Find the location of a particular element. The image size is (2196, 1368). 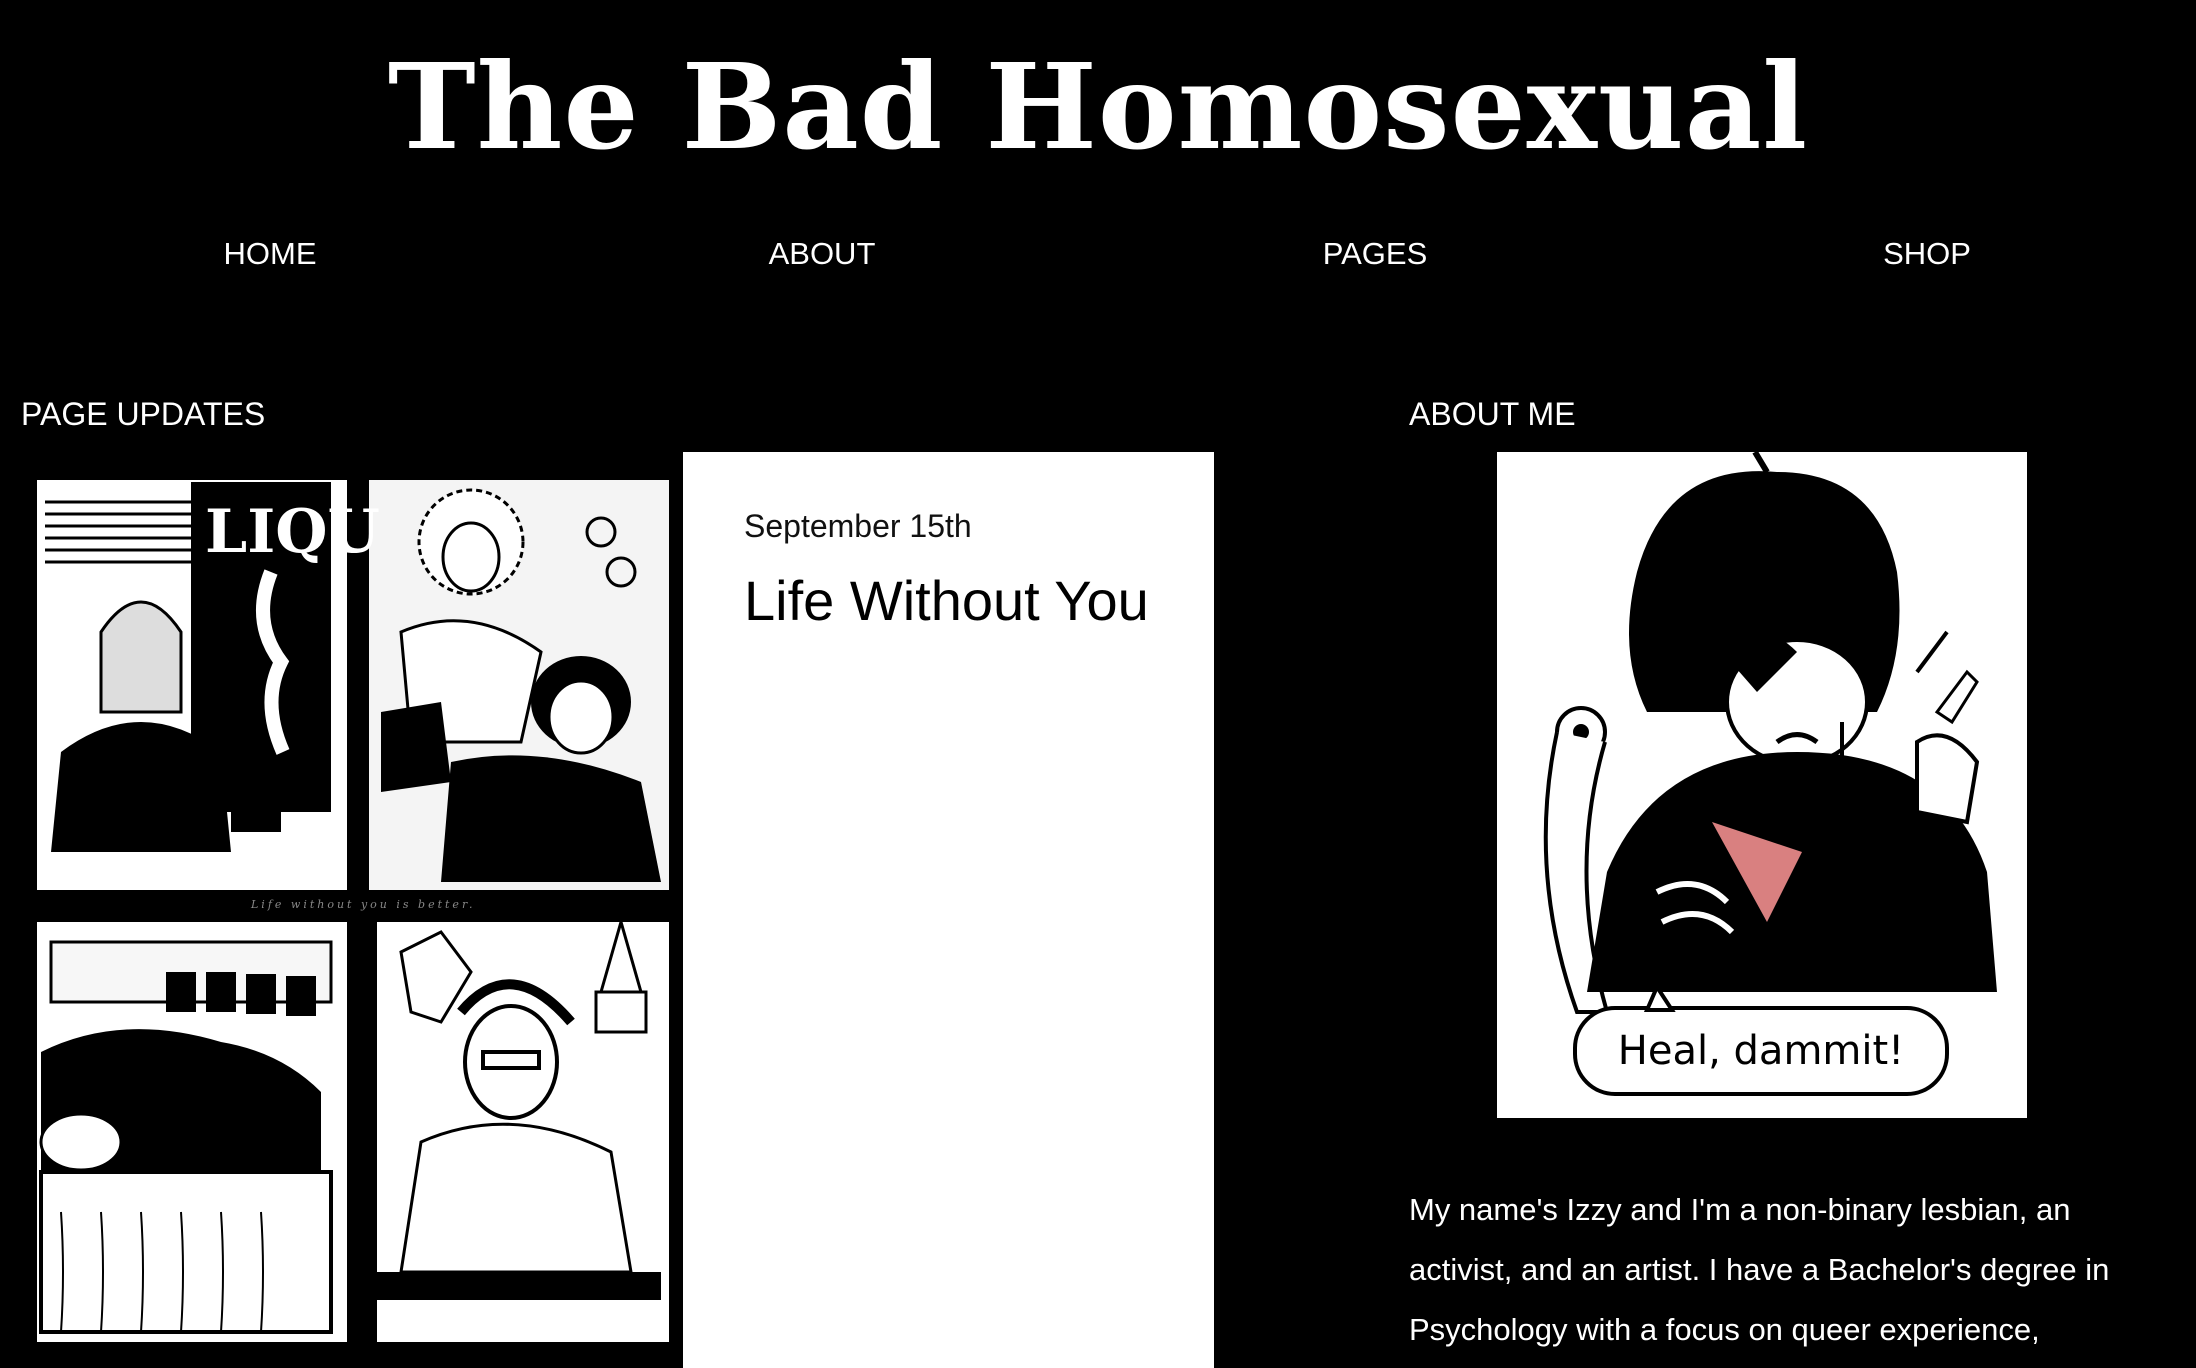

about-image: Heal, dammit! is located at coordinates (1762, 785).